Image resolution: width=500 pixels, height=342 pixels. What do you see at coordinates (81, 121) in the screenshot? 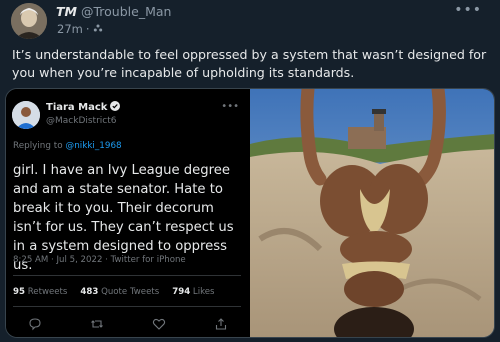
I see `inner-handle: @MackDistrict6` at bounding box center [81, 121].